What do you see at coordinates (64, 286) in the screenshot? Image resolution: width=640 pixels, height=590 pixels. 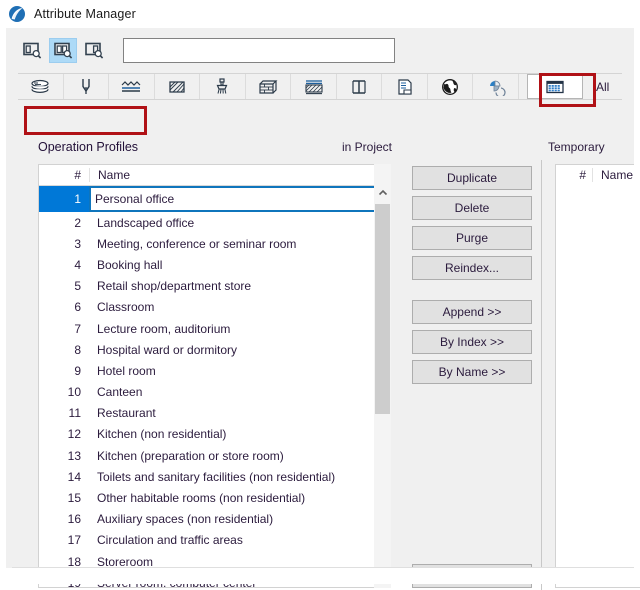 I see `row-number: 5` at bounding box center [64, 286].